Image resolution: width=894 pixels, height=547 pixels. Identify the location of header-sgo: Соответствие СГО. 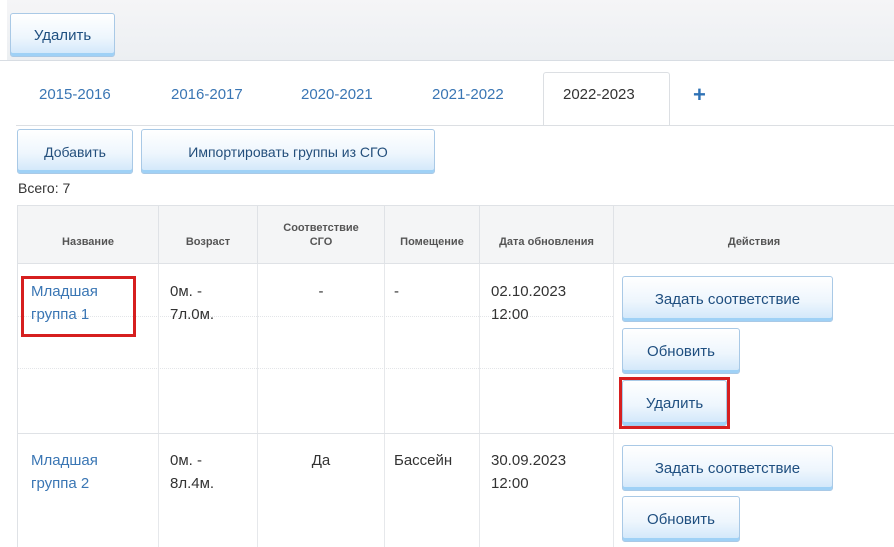
(321, 235).